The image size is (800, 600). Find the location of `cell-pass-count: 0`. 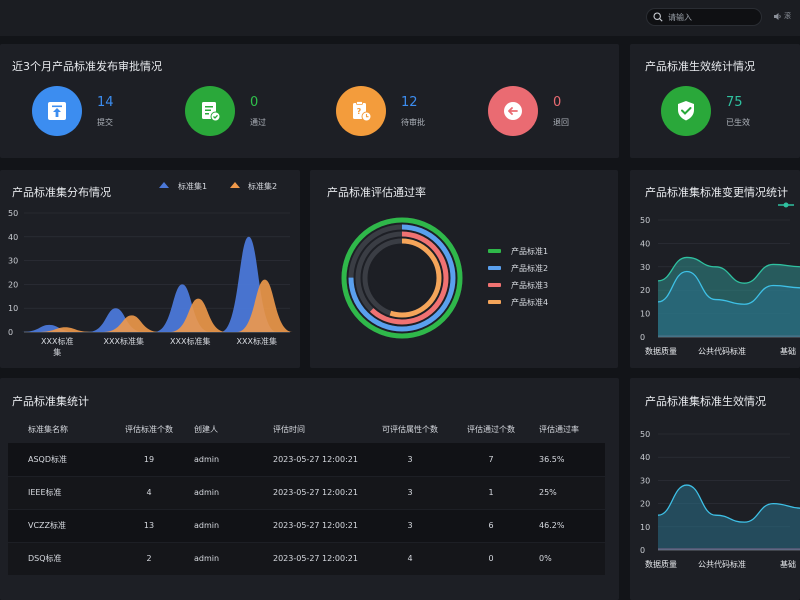

cell-pass-count: 0 is located at coordinates (491, 559).